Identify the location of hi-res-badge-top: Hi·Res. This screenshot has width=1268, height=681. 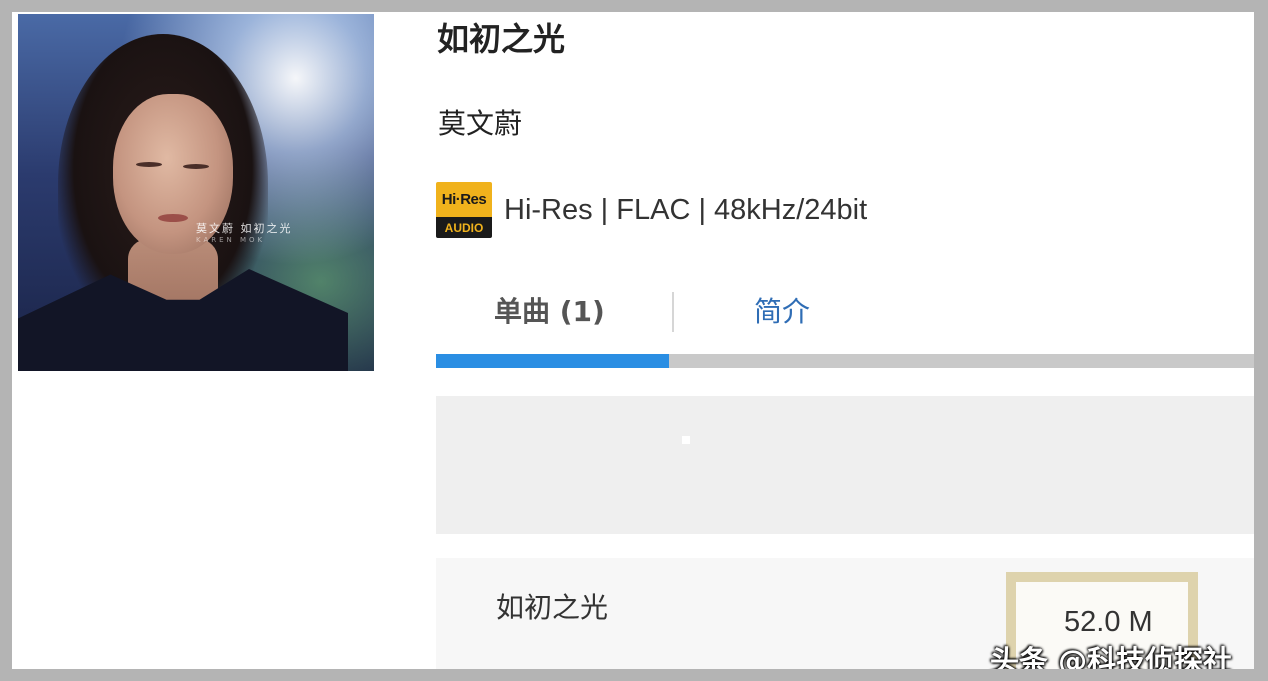
(464, 199).